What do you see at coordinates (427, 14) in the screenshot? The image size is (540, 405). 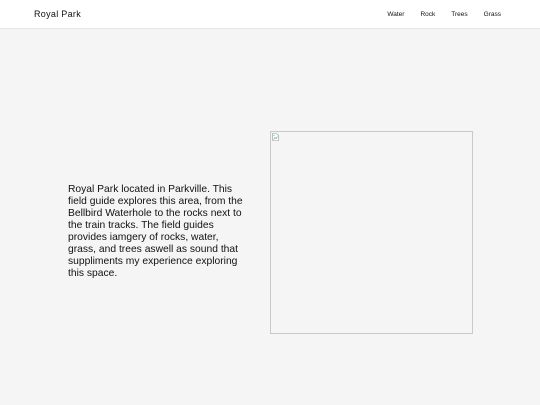 I see `nav-item-rock: Rock` at bounding box center [427, 14].